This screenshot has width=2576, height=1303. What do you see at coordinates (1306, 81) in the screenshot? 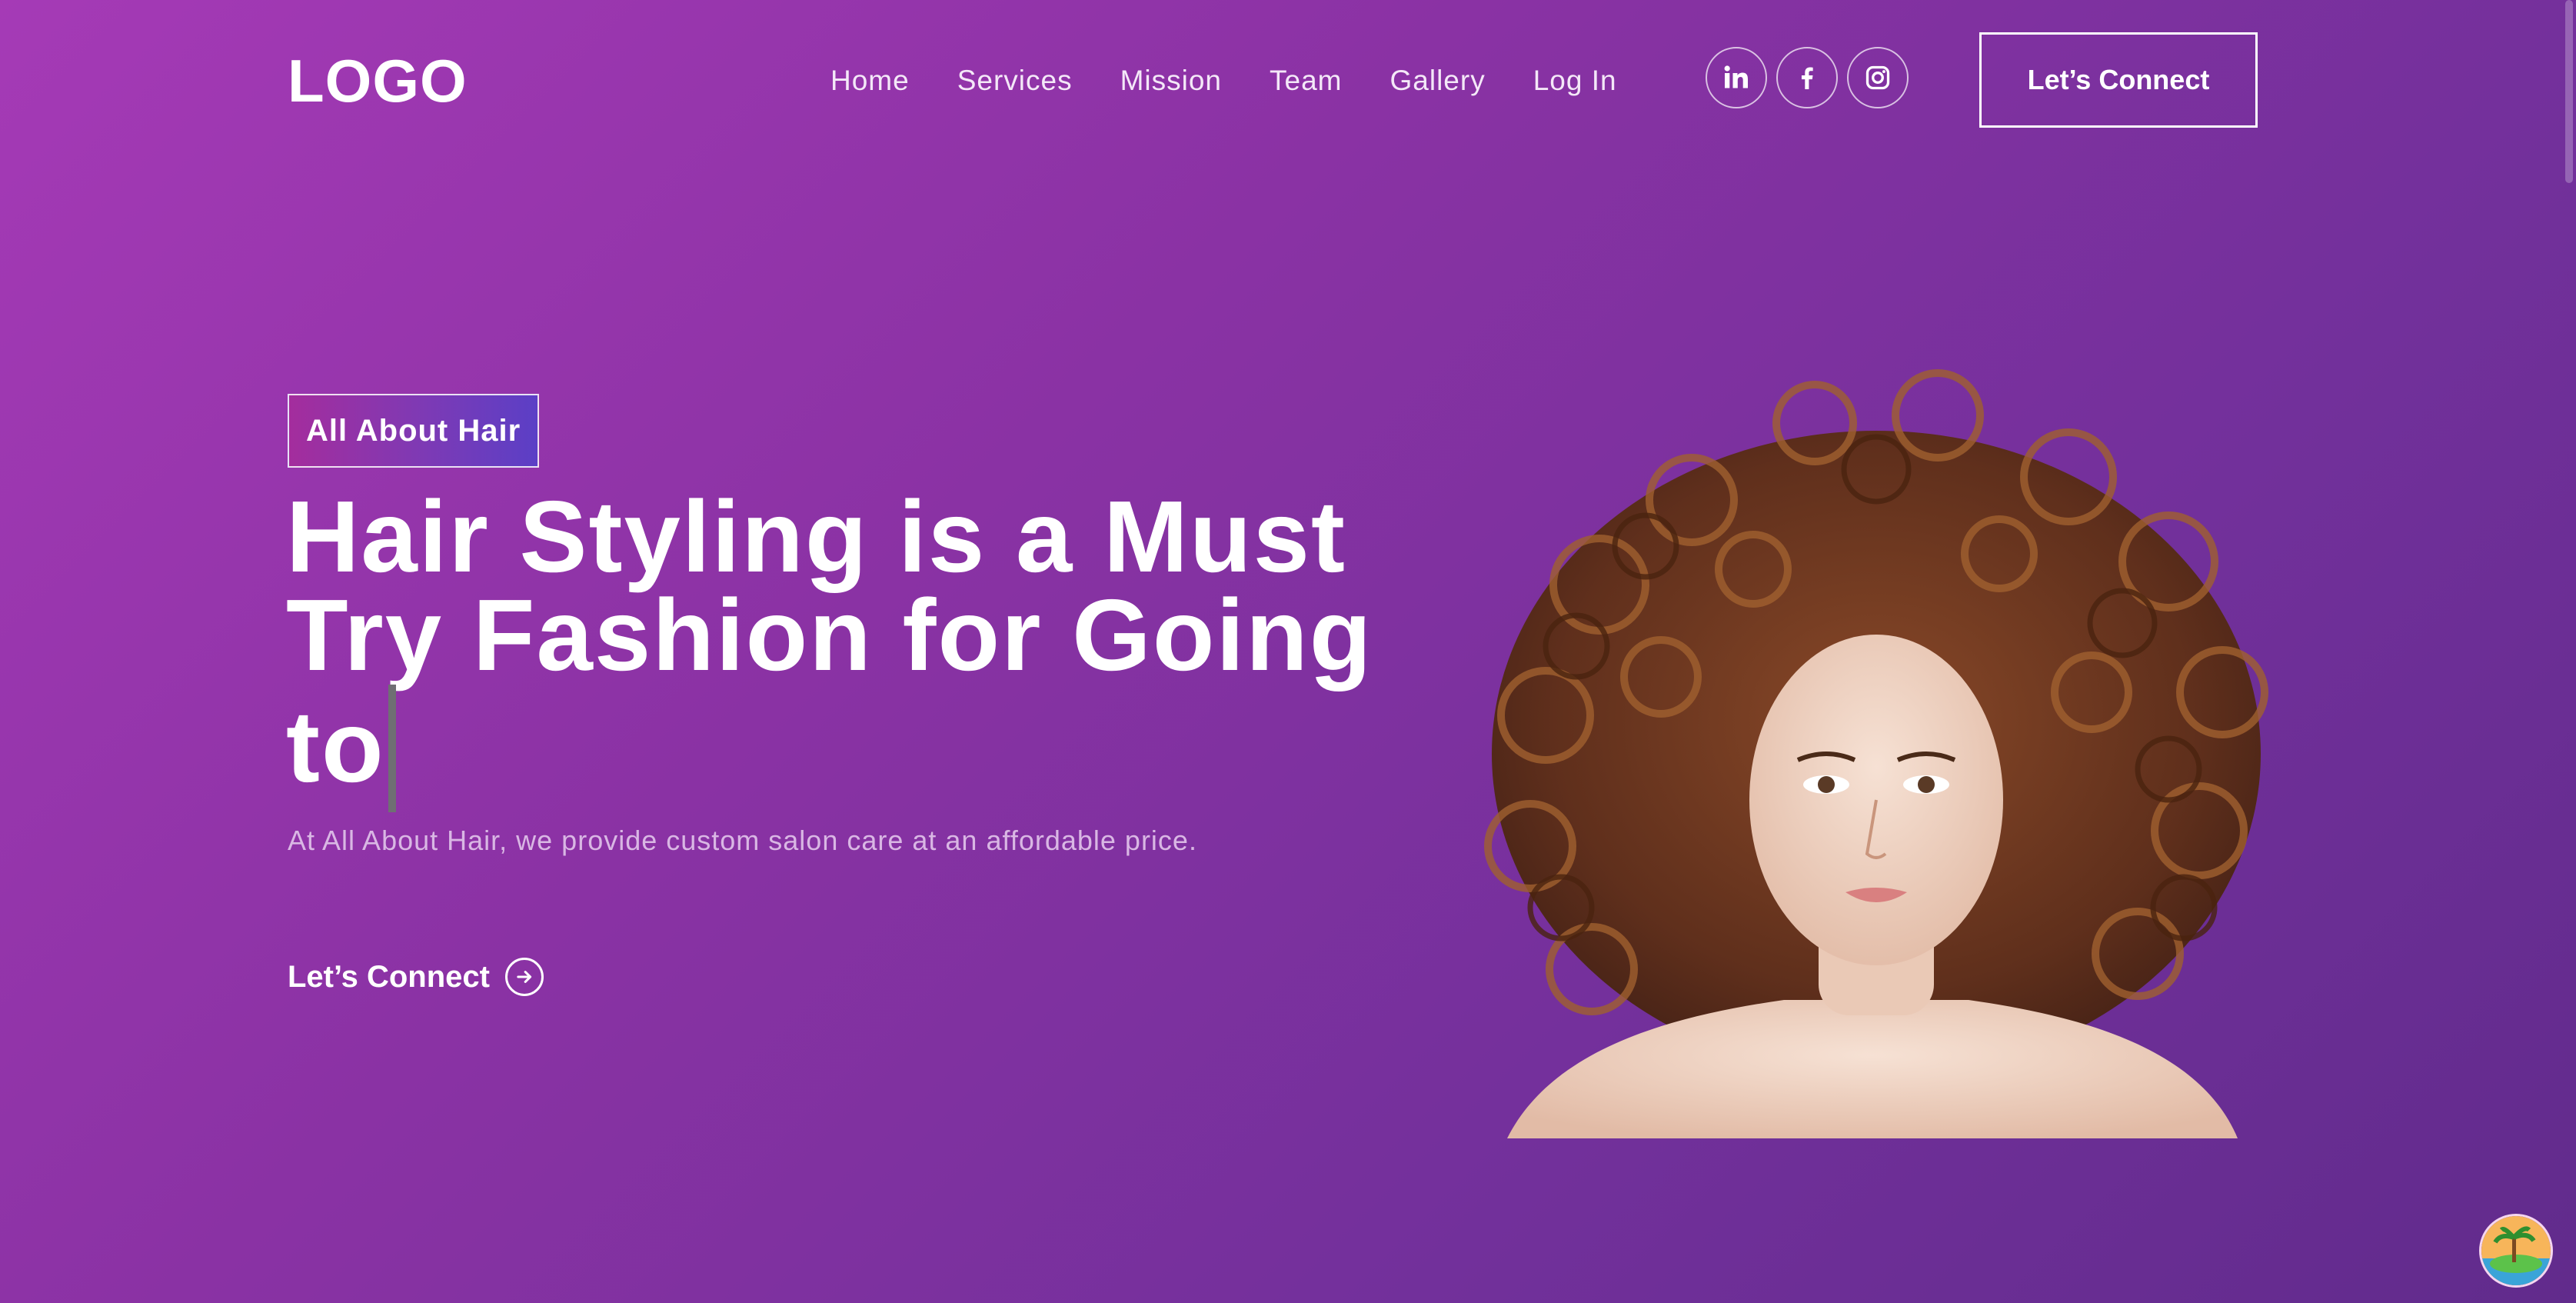
I see `nav-team: Team` at bounding box center [1306, 81].